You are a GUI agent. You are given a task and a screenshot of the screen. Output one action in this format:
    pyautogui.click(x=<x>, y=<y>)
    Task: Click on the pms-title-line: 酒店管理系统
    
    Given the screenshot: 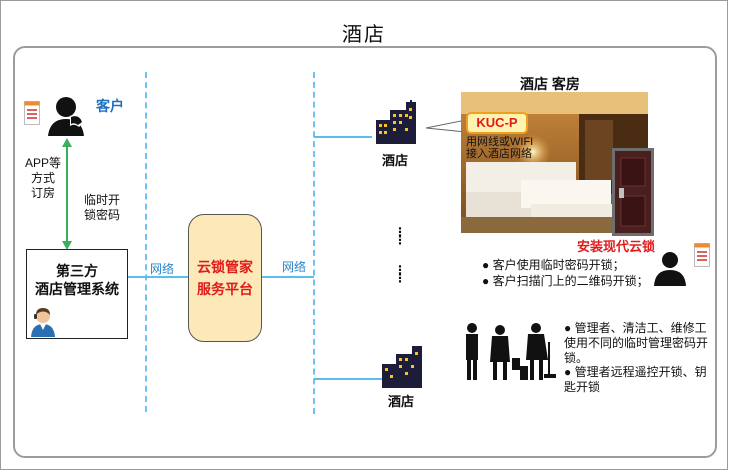 What is the action you would take?
    pyautogui.click(x=77, y=289)
    